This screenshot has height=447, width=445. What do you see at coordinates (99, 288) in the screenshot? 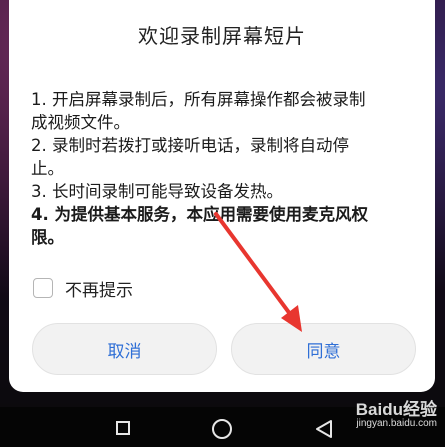
I see `dont-show-again-label: 不再提示` at bounding box center [99, 288].